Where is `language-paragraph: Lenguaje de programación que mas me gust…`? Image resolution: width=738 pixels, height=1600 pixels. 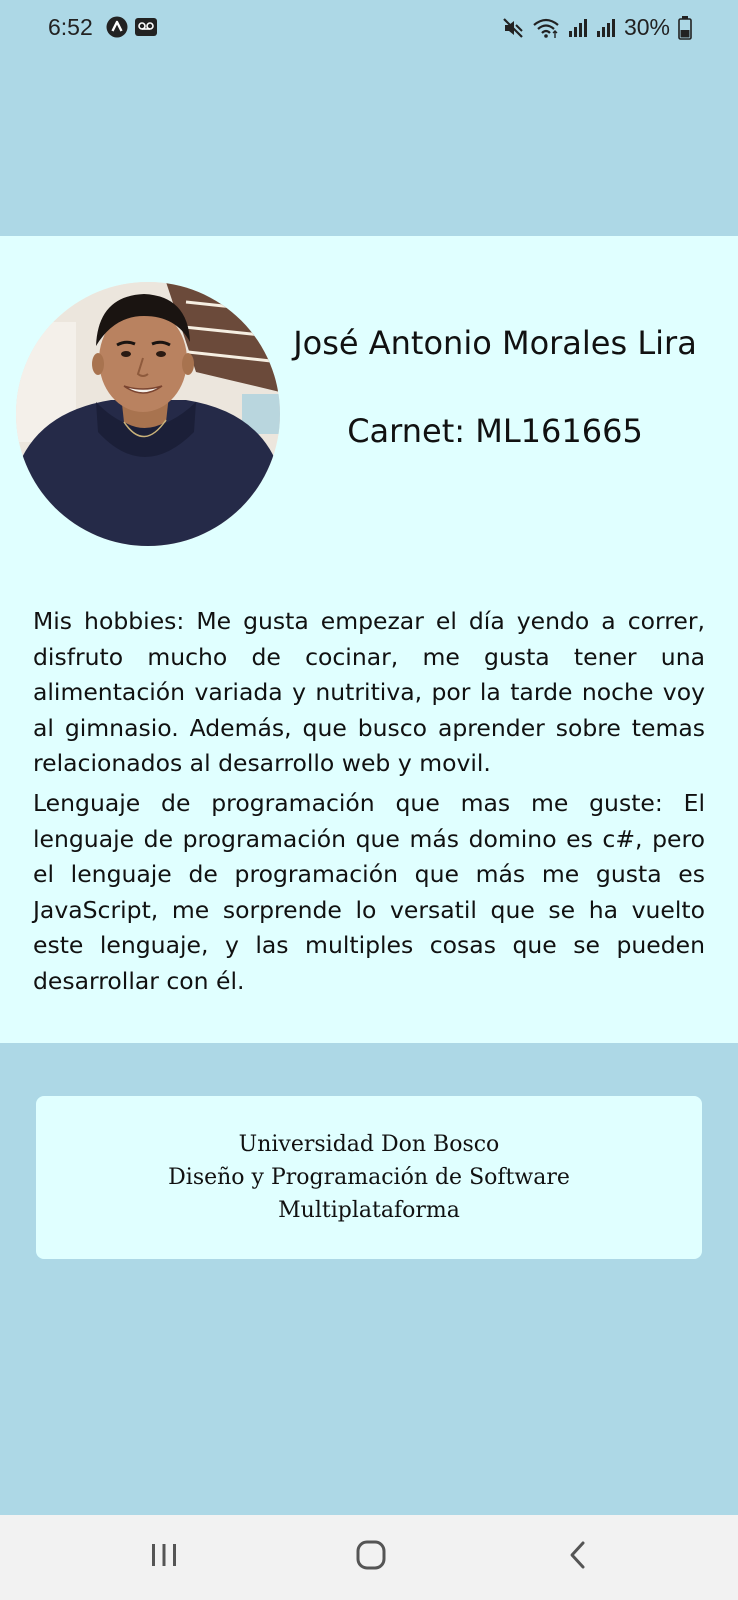 language-paragraph: Lenguaje de programación que mas me gust… is located at coordinates (369, 892).